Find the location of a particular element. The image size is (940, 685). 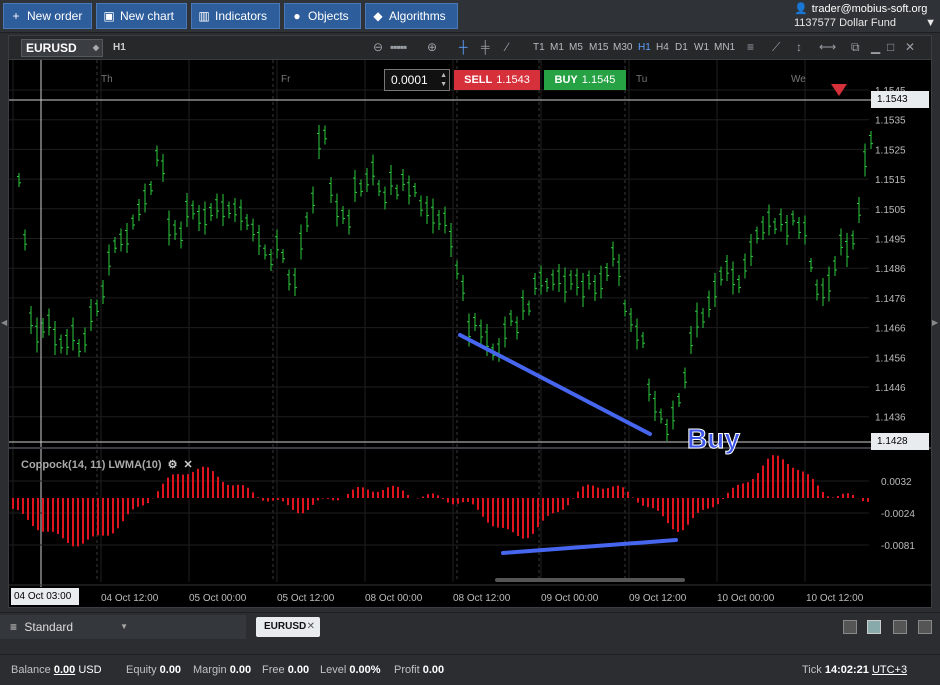

margin-value: 0.00 is located at coordinates (240, 670).